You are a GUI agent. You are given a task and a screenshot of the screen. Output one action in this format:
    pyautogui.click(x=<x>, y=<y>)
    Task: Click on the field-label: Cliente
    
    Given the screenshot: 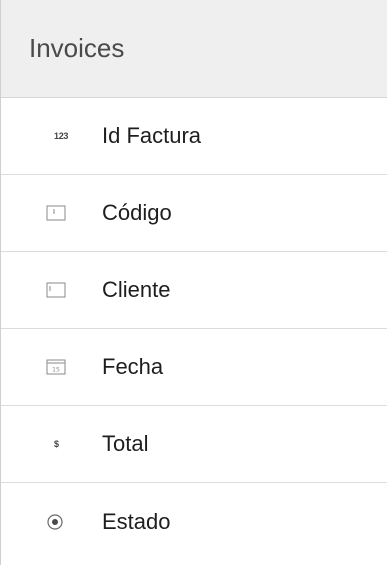 What is the action you would take?
    pyautogui.click(x=136, y=289)
    